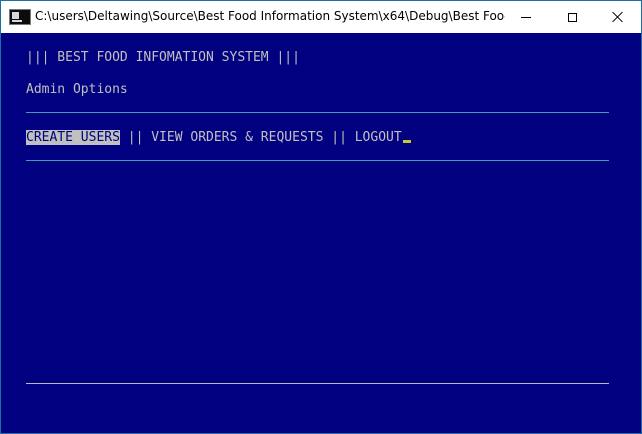 The height and width of the screenshot is (434, 642). I want to click on maximize-button, so click(572, 17).